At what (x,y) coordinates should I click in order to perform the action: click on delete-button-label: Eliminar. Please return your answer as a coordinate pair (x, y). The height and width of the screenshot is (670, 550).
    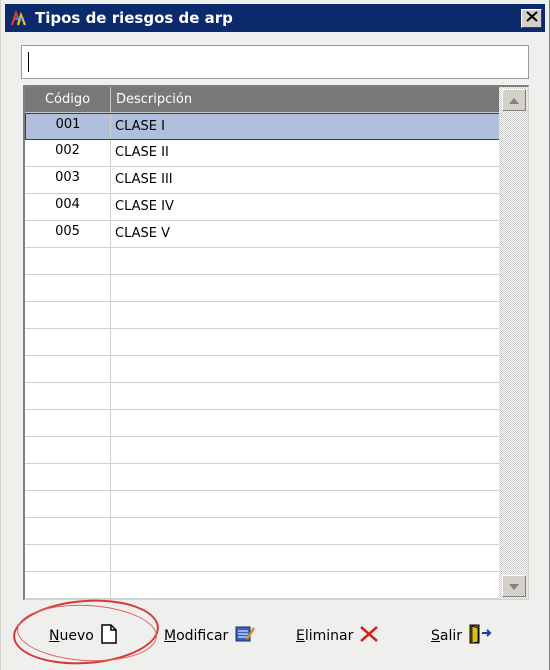
    Looking at the image, I should click on (325, 636).